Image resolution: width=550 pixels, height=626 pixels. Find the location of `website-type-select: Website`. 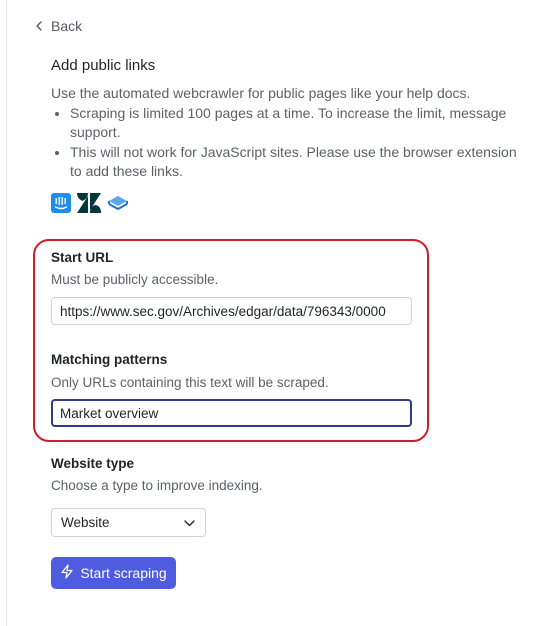

website-type-select: Website is located at coordinates (128, 522).